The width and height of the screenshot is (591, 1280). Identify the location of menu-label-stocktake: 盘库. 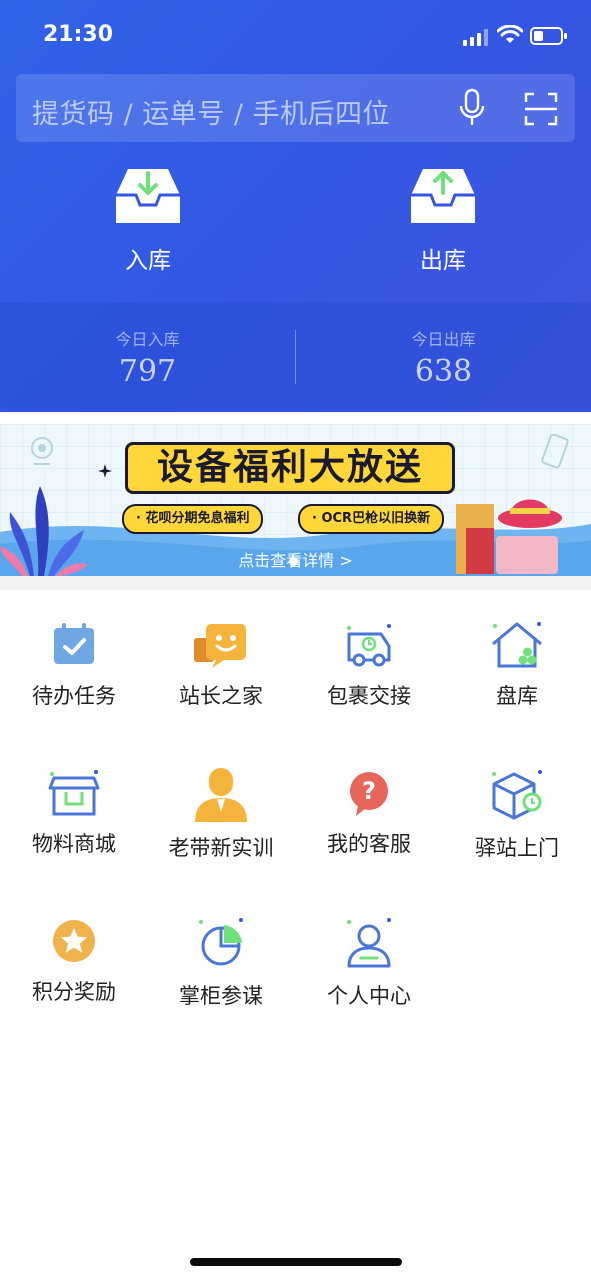
(517, 696).